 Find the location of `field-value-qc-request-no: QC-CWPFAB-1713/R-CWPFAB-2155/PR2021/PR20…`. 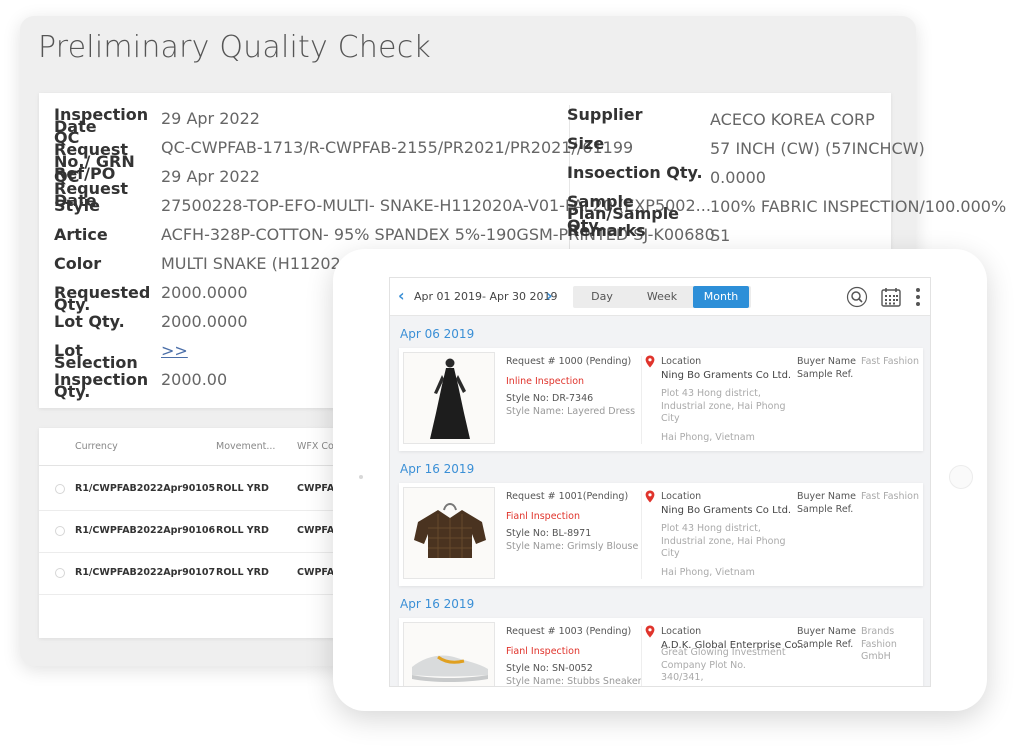

field-value-qc-request-no: QC-CWPFAB-1713/R-CWPFAB-2155/PR2021/PR20… is located at coordinates (397, 147).